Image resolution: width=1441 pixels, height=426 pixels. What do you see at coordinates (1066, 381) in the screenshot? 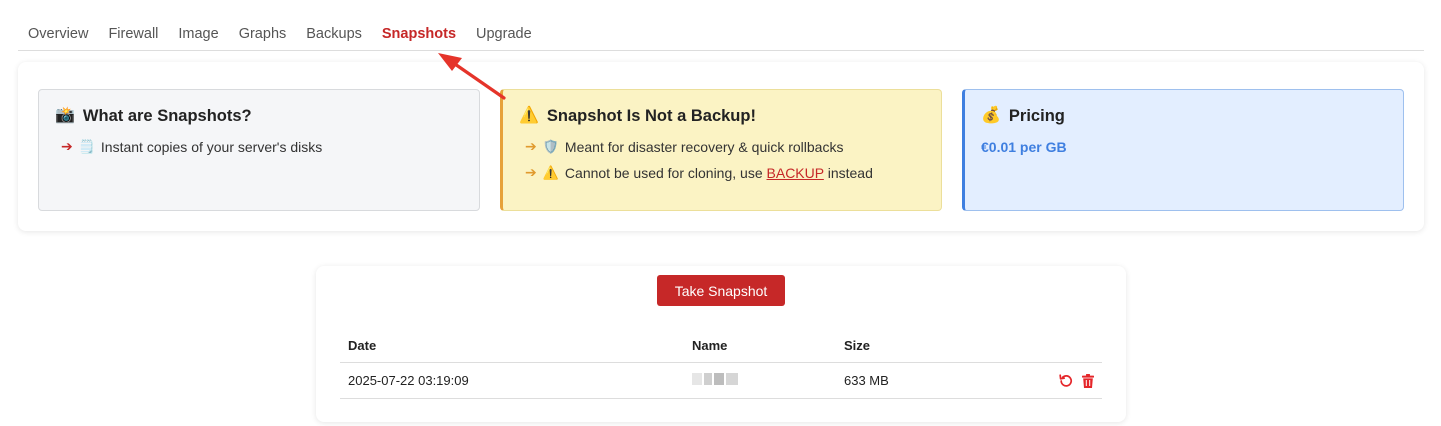
I see `restore-icon` at bounding box center [1066, 381].